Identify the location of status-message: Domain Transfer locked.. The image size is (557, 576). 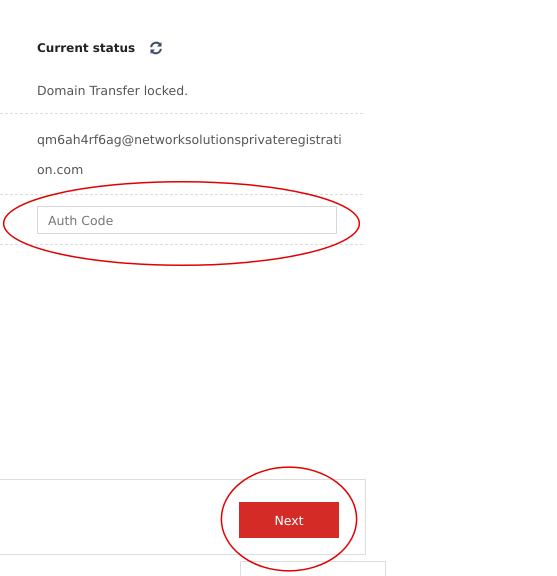
(113, 91).